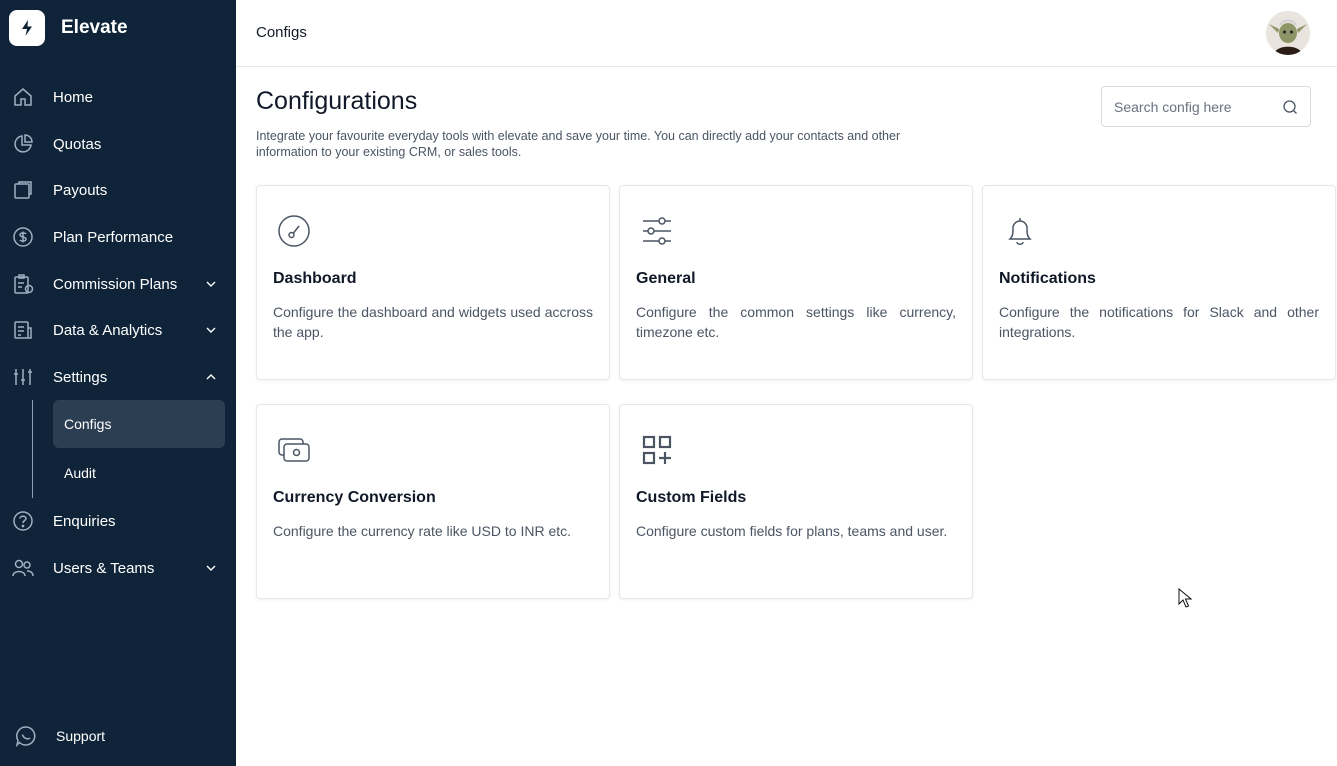 Image resolution: width=1337 pixels, height=766 pixels. I want to click on chevron-up-icon, so click(211, 377).